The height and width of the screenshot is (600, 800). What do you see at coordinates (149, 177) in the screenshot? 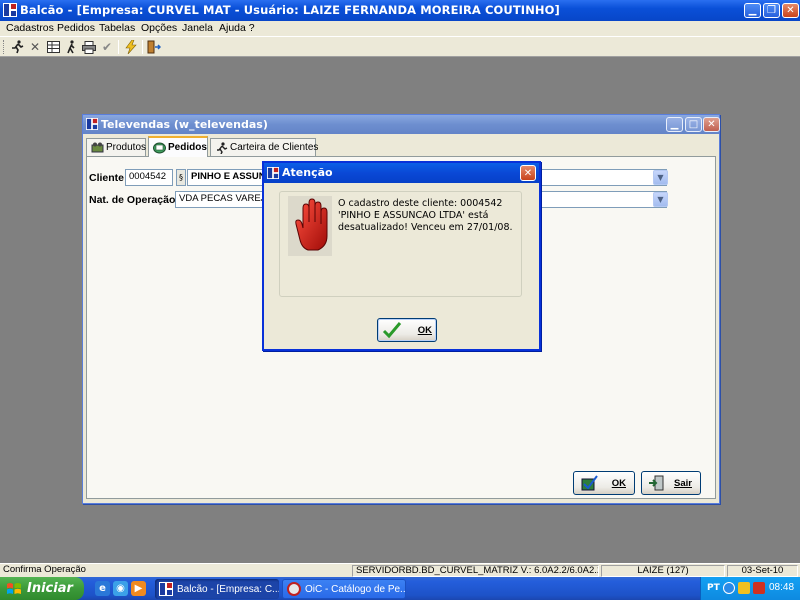
I see `cliente-code-field: 0004542` at bounding box center [149, 177].